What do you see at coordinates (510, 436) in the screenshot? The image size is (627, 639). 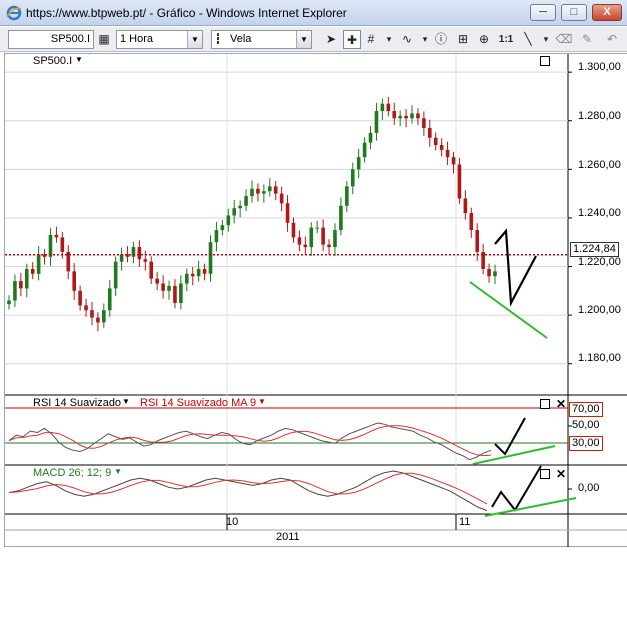 I see `drawn-rsi-zigzag-annotation` at bounding box center [510, 436].